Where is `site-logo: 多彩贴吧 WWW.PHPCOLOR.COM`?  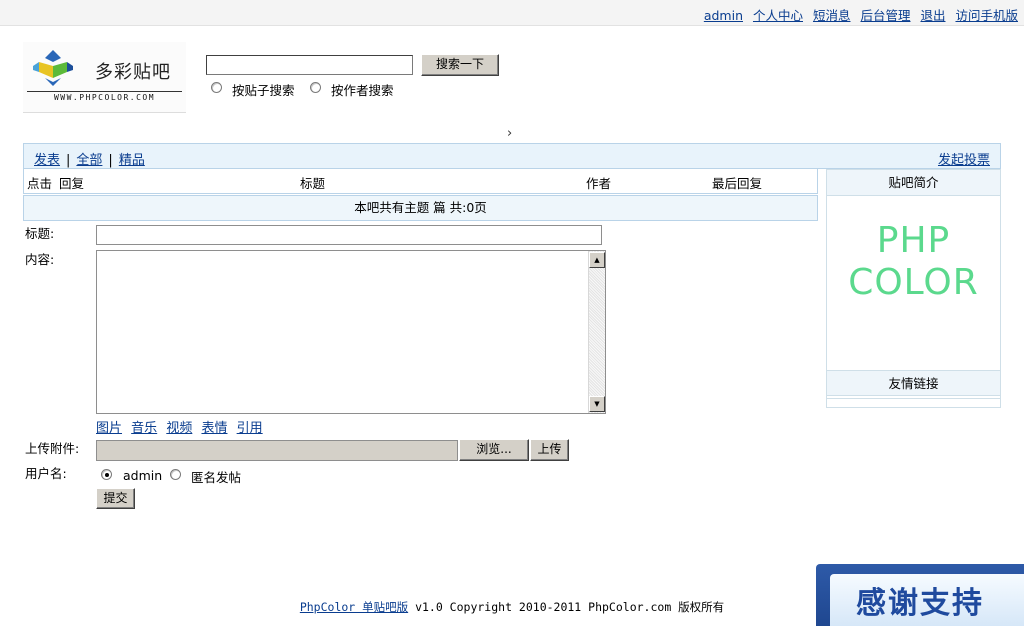
site-logo: 多彩贴吧 WWW.PHPCOLOR.COM is located at coordinates (104, 77).